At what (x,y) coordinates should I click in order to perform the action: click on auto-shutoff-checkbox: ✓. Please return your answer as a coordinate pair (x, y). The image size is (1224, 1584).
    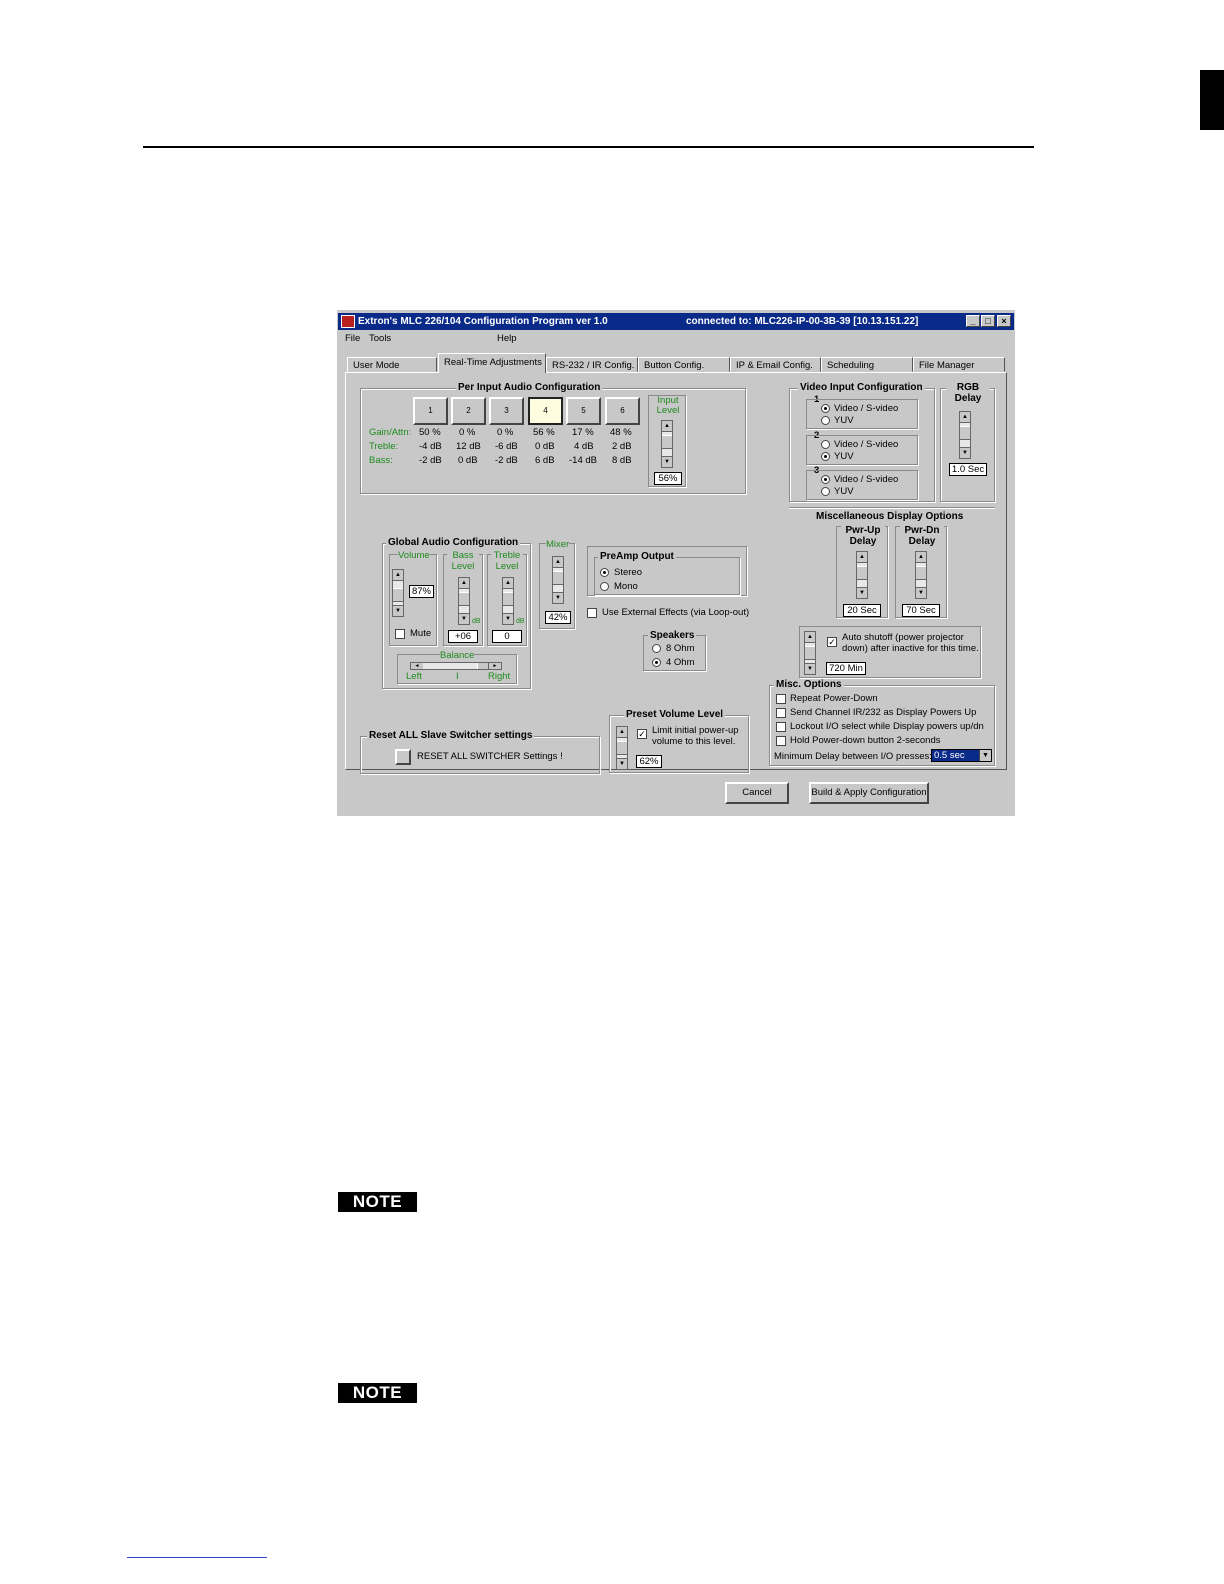
    Looking at the image, I should click on (832, 642).